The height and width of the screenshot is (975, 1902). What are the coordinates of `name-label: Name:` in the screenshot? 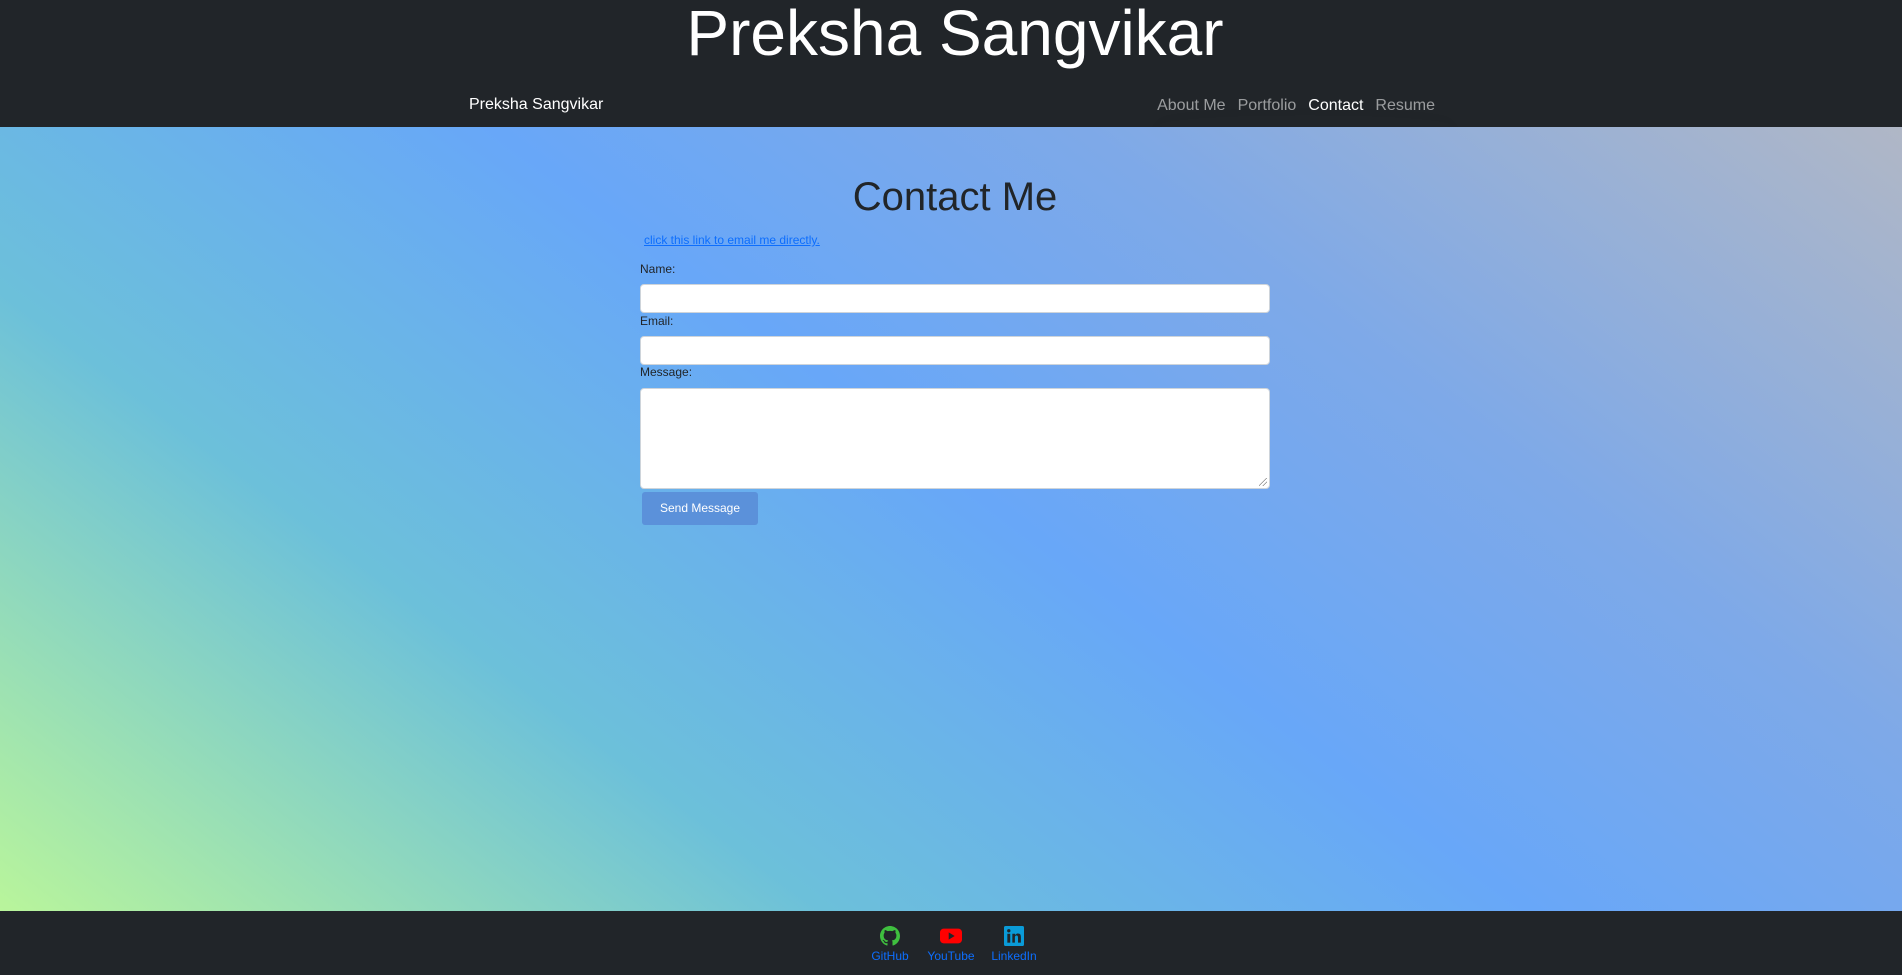 It's located at (658, 269).